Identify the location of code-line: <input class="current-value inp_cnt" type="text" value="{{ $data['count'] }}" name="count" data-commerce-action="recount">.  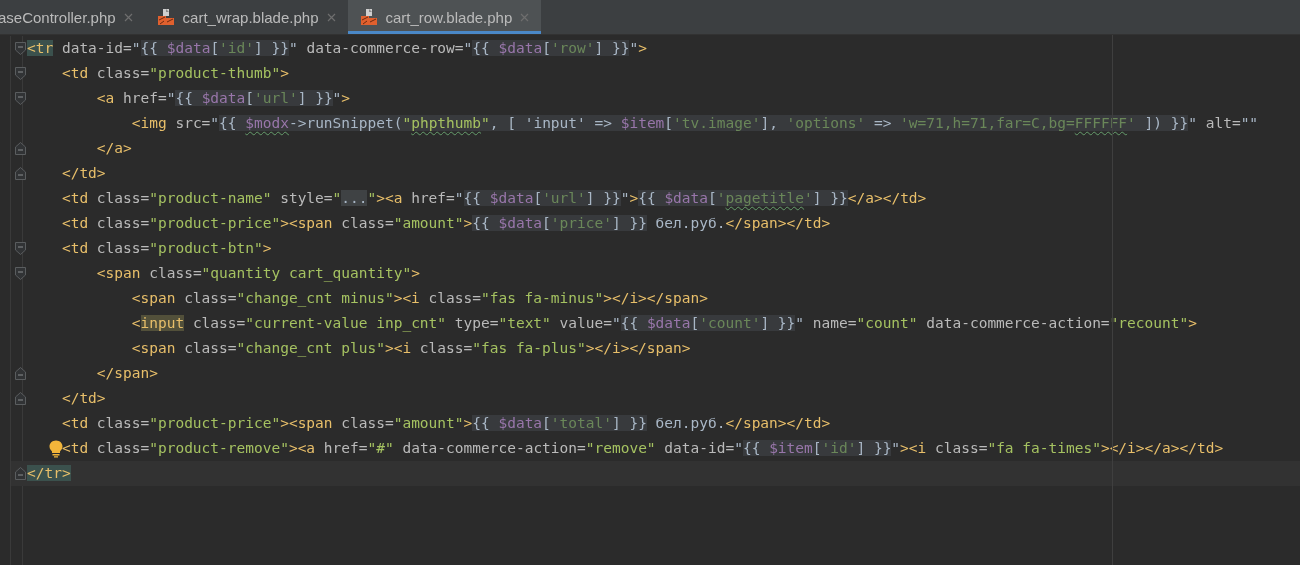
(663, 324).